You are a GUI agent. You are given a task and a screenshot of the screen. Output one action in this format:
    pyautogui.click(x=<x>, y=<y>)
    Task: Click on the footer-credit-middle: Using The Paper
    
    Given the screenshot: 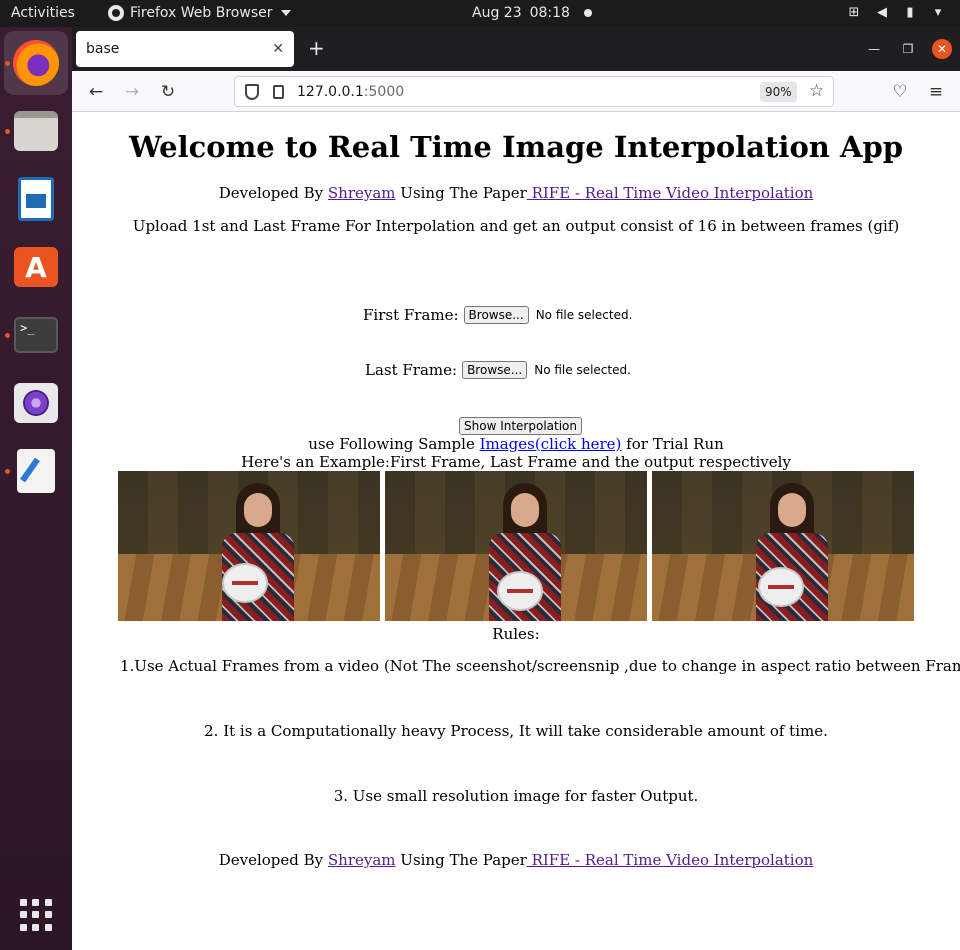 What is the action you would take?
    pyautogui.click(x=461, y=860)
    